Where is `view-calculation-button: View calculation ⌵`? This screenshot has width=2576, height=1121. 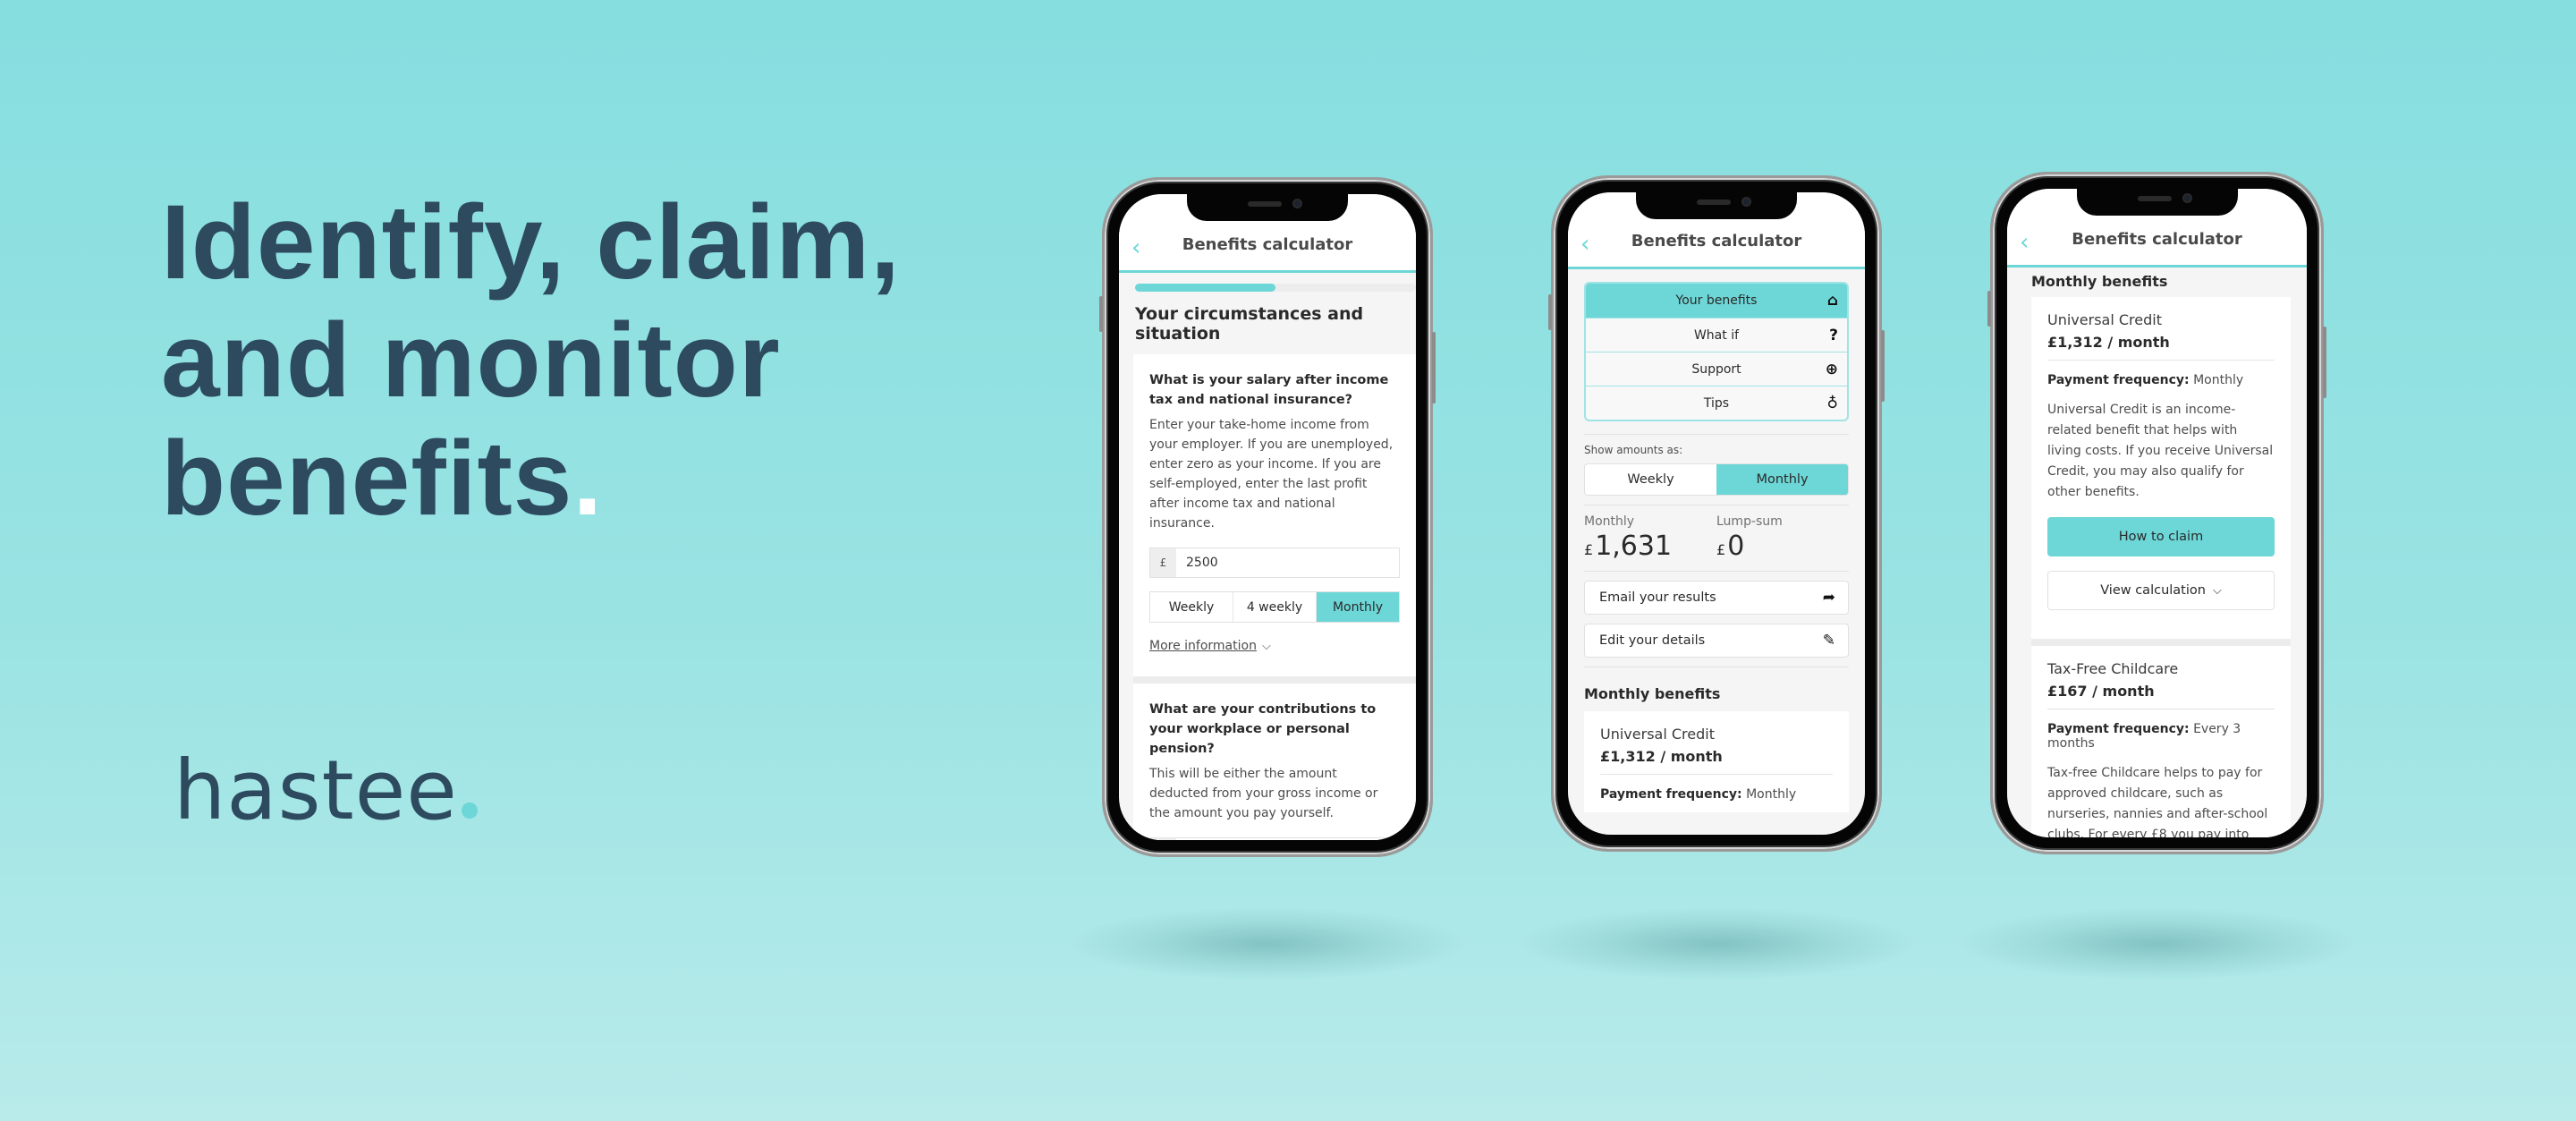
view-calculation-button: View calculation ⌵ is located at coordinates (2161, 590).